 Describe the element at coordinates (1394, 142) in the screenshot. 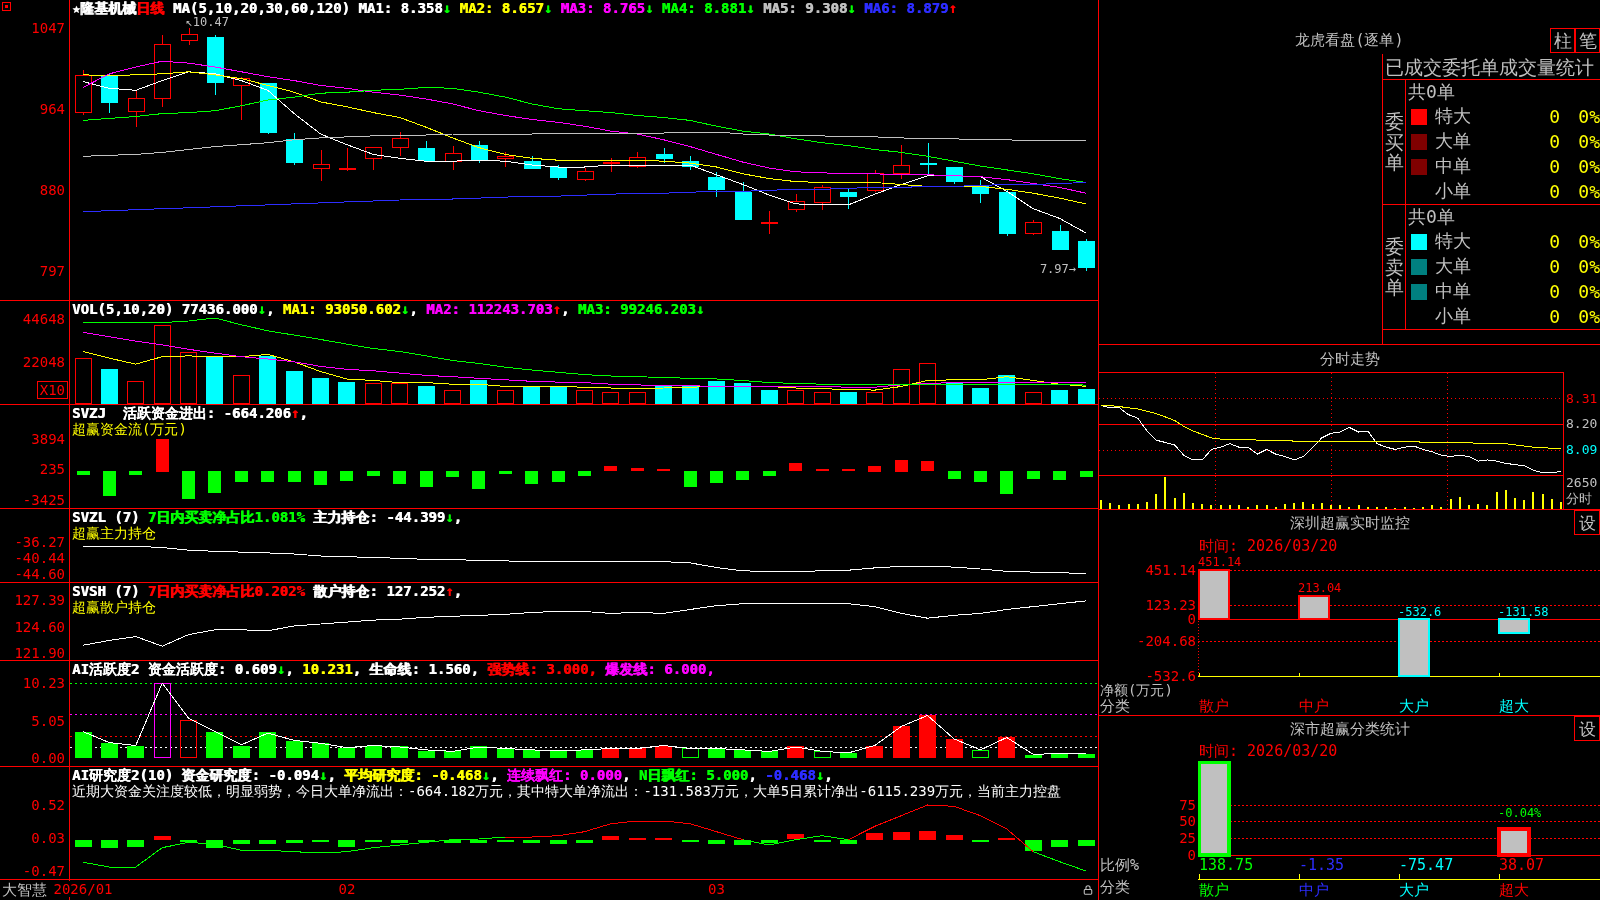

I see `group-label: 委买单` at that location.